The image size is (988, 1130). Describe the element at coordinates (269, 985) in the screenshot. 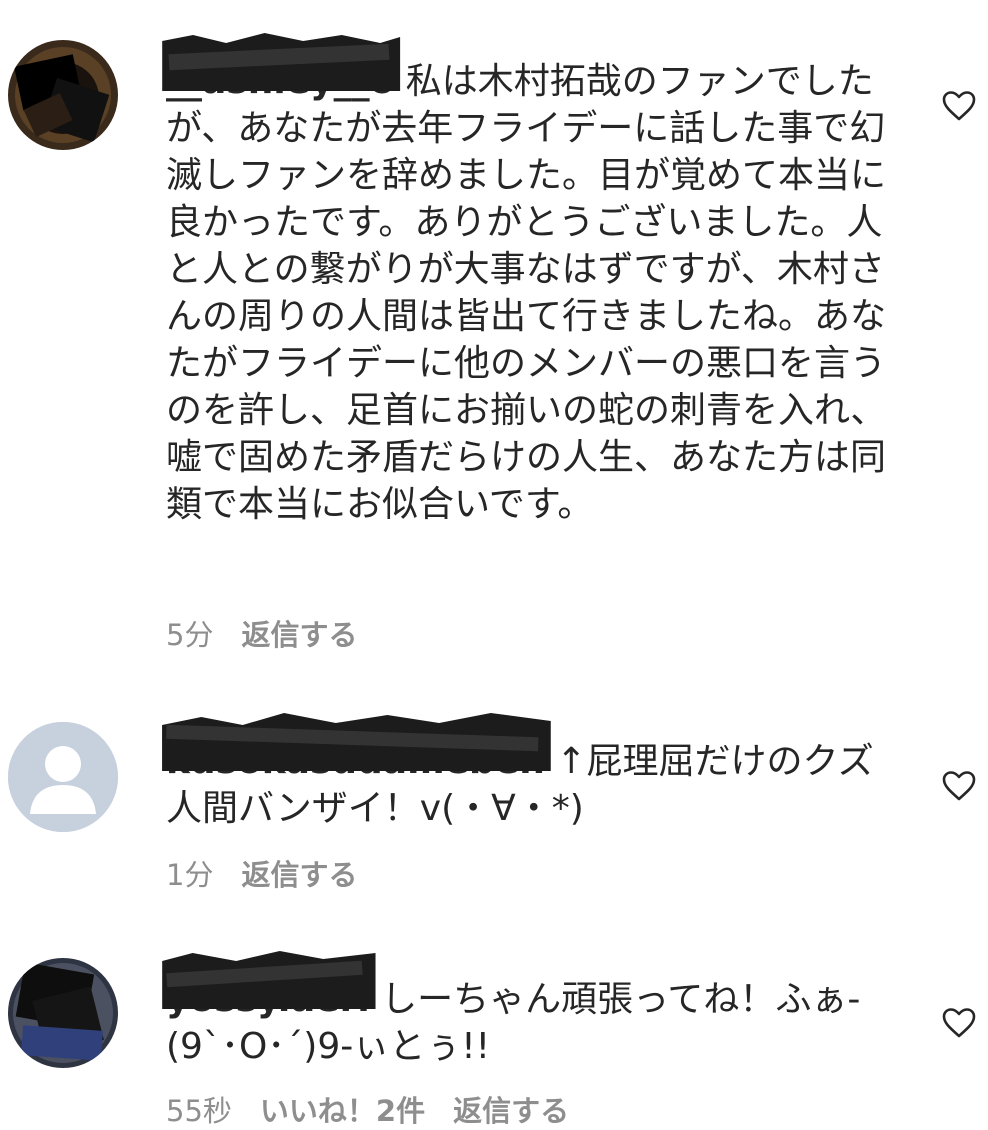

I see `comment-username: yossy.aeri` at that location.